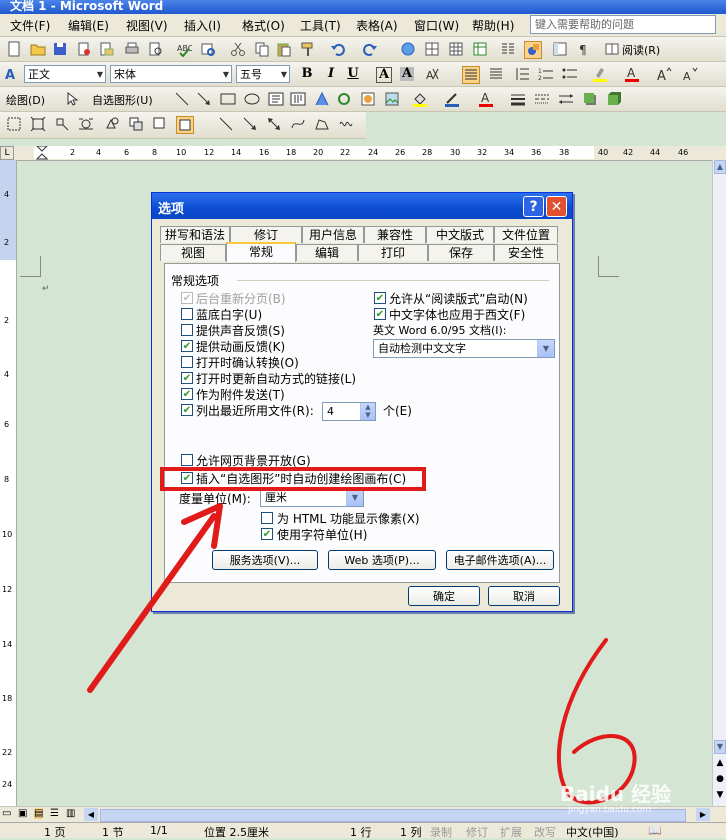 This screenshot has width=726, height=840. I want to click on watermark-brand: Baidu 经验, so click(616, 794).